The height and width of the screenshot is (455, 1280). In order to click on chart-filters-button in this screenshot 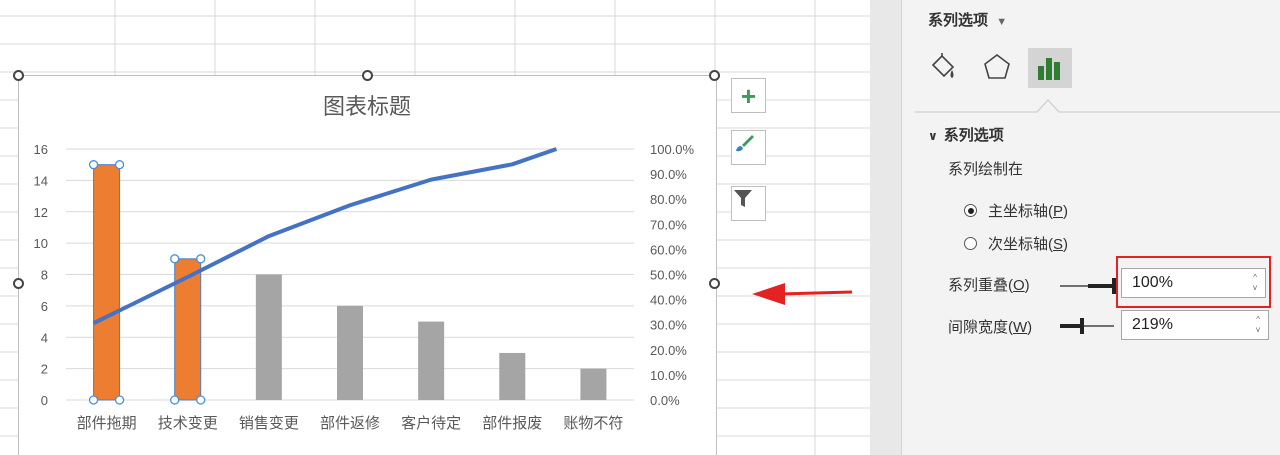, I will do `click(748, 203)`.